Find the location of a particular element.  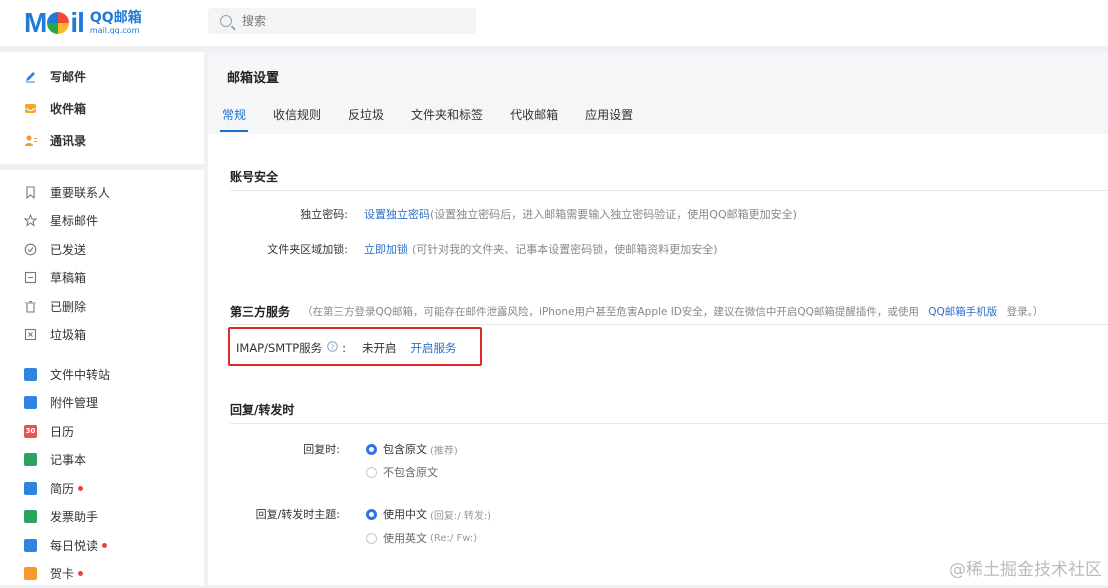

label-independent-password: 独立密码: is located at coordinates (289, 214).